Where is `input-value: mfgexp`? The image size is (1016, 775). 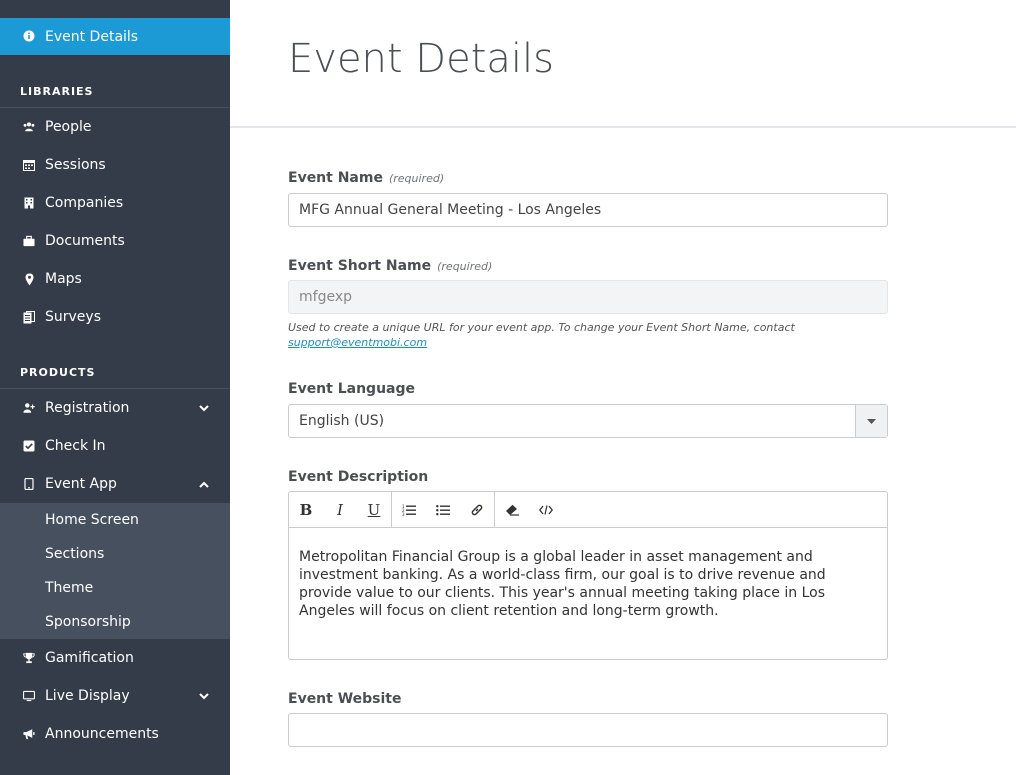
input-value: mfgexp is located at coordinates (325, 297).